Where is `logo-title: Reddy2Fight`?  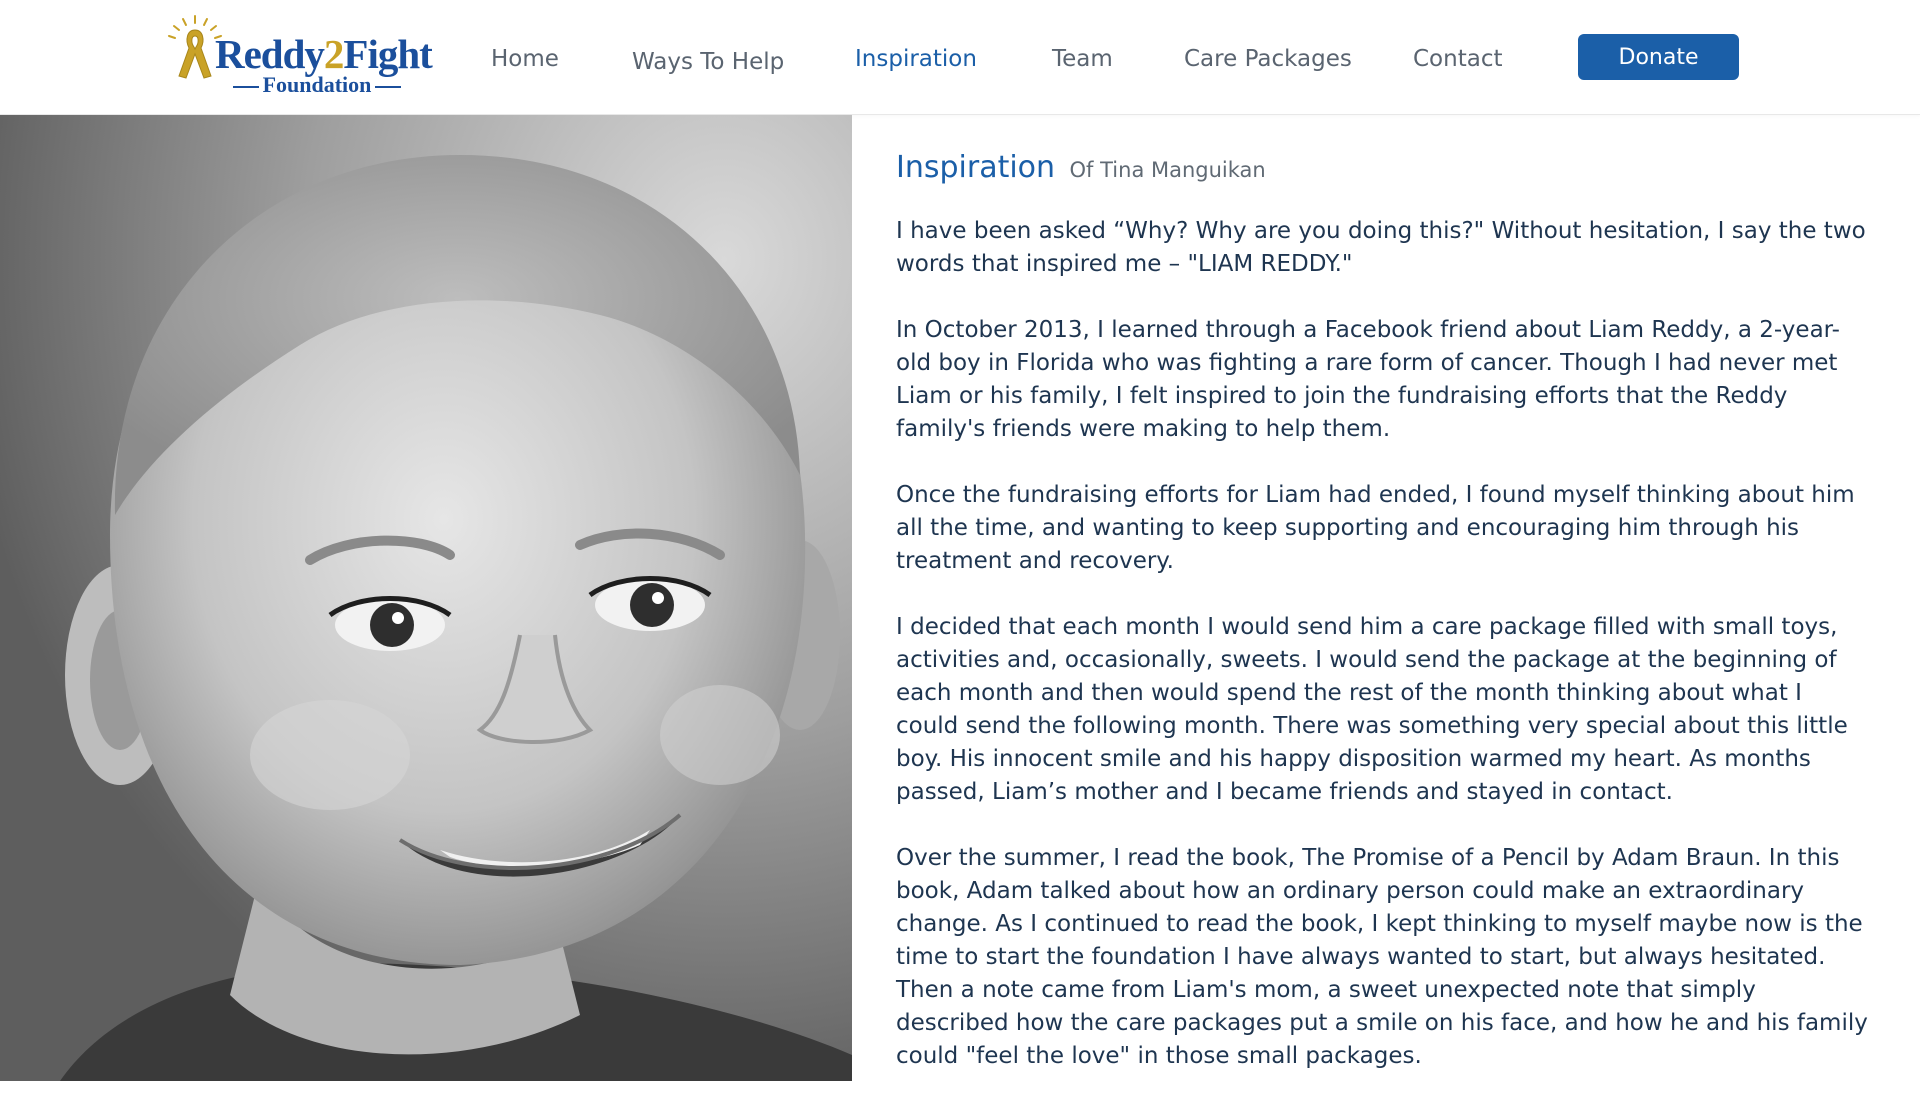
logo-title: Reddy2Fight is located at coordinates (324, 54).